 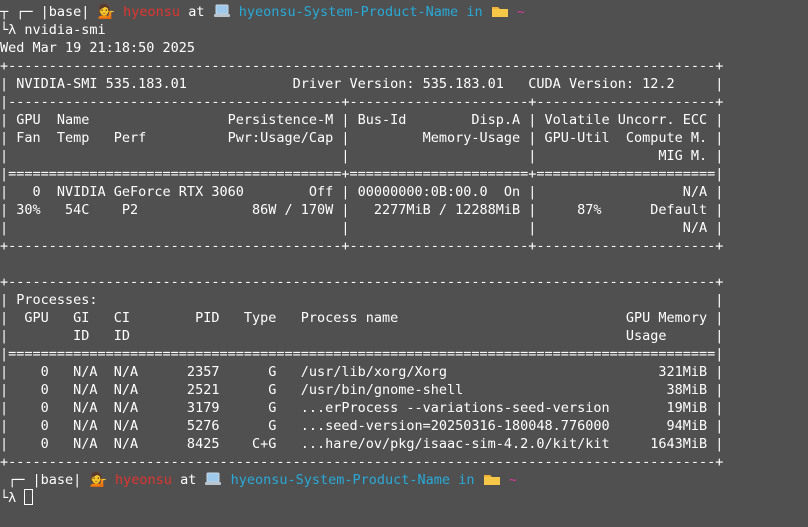 I want to click on proc-title: | Processes: |, so click(x=362, y=300).